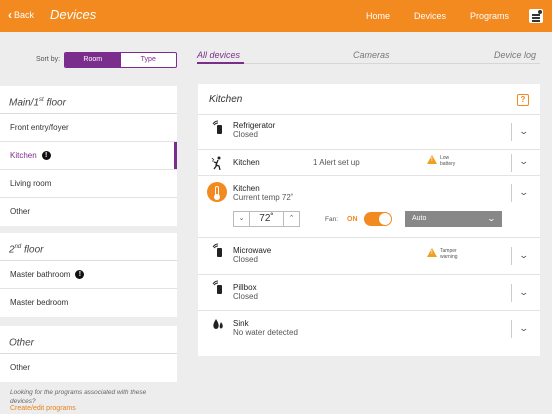  I want to click on device-status: Current temp 72˚, so click(263, 197).